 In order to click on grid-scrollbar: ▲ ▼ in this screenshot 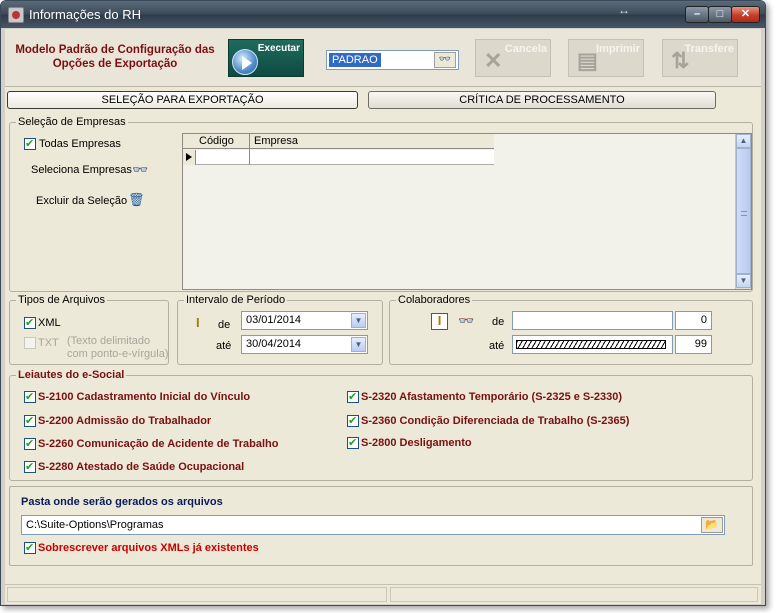, I will do `click(743, 211)`.